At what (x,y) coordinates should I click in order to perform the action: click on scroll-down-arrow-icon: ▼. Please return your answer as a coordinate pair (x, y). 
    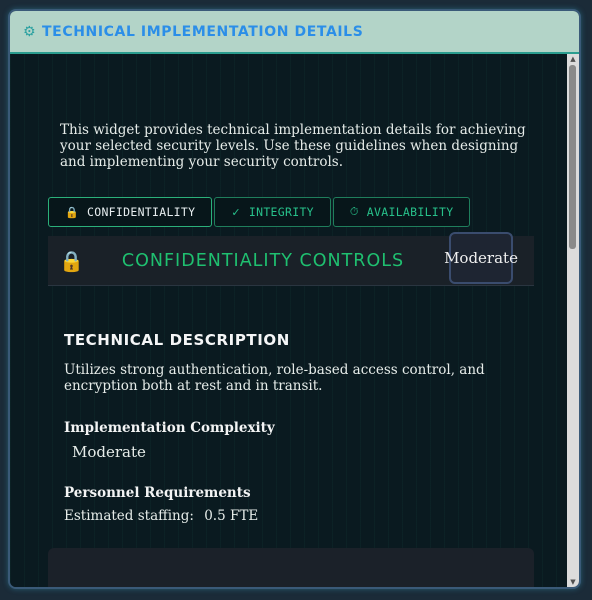
    Looking at the image, I should click on (573, 582).